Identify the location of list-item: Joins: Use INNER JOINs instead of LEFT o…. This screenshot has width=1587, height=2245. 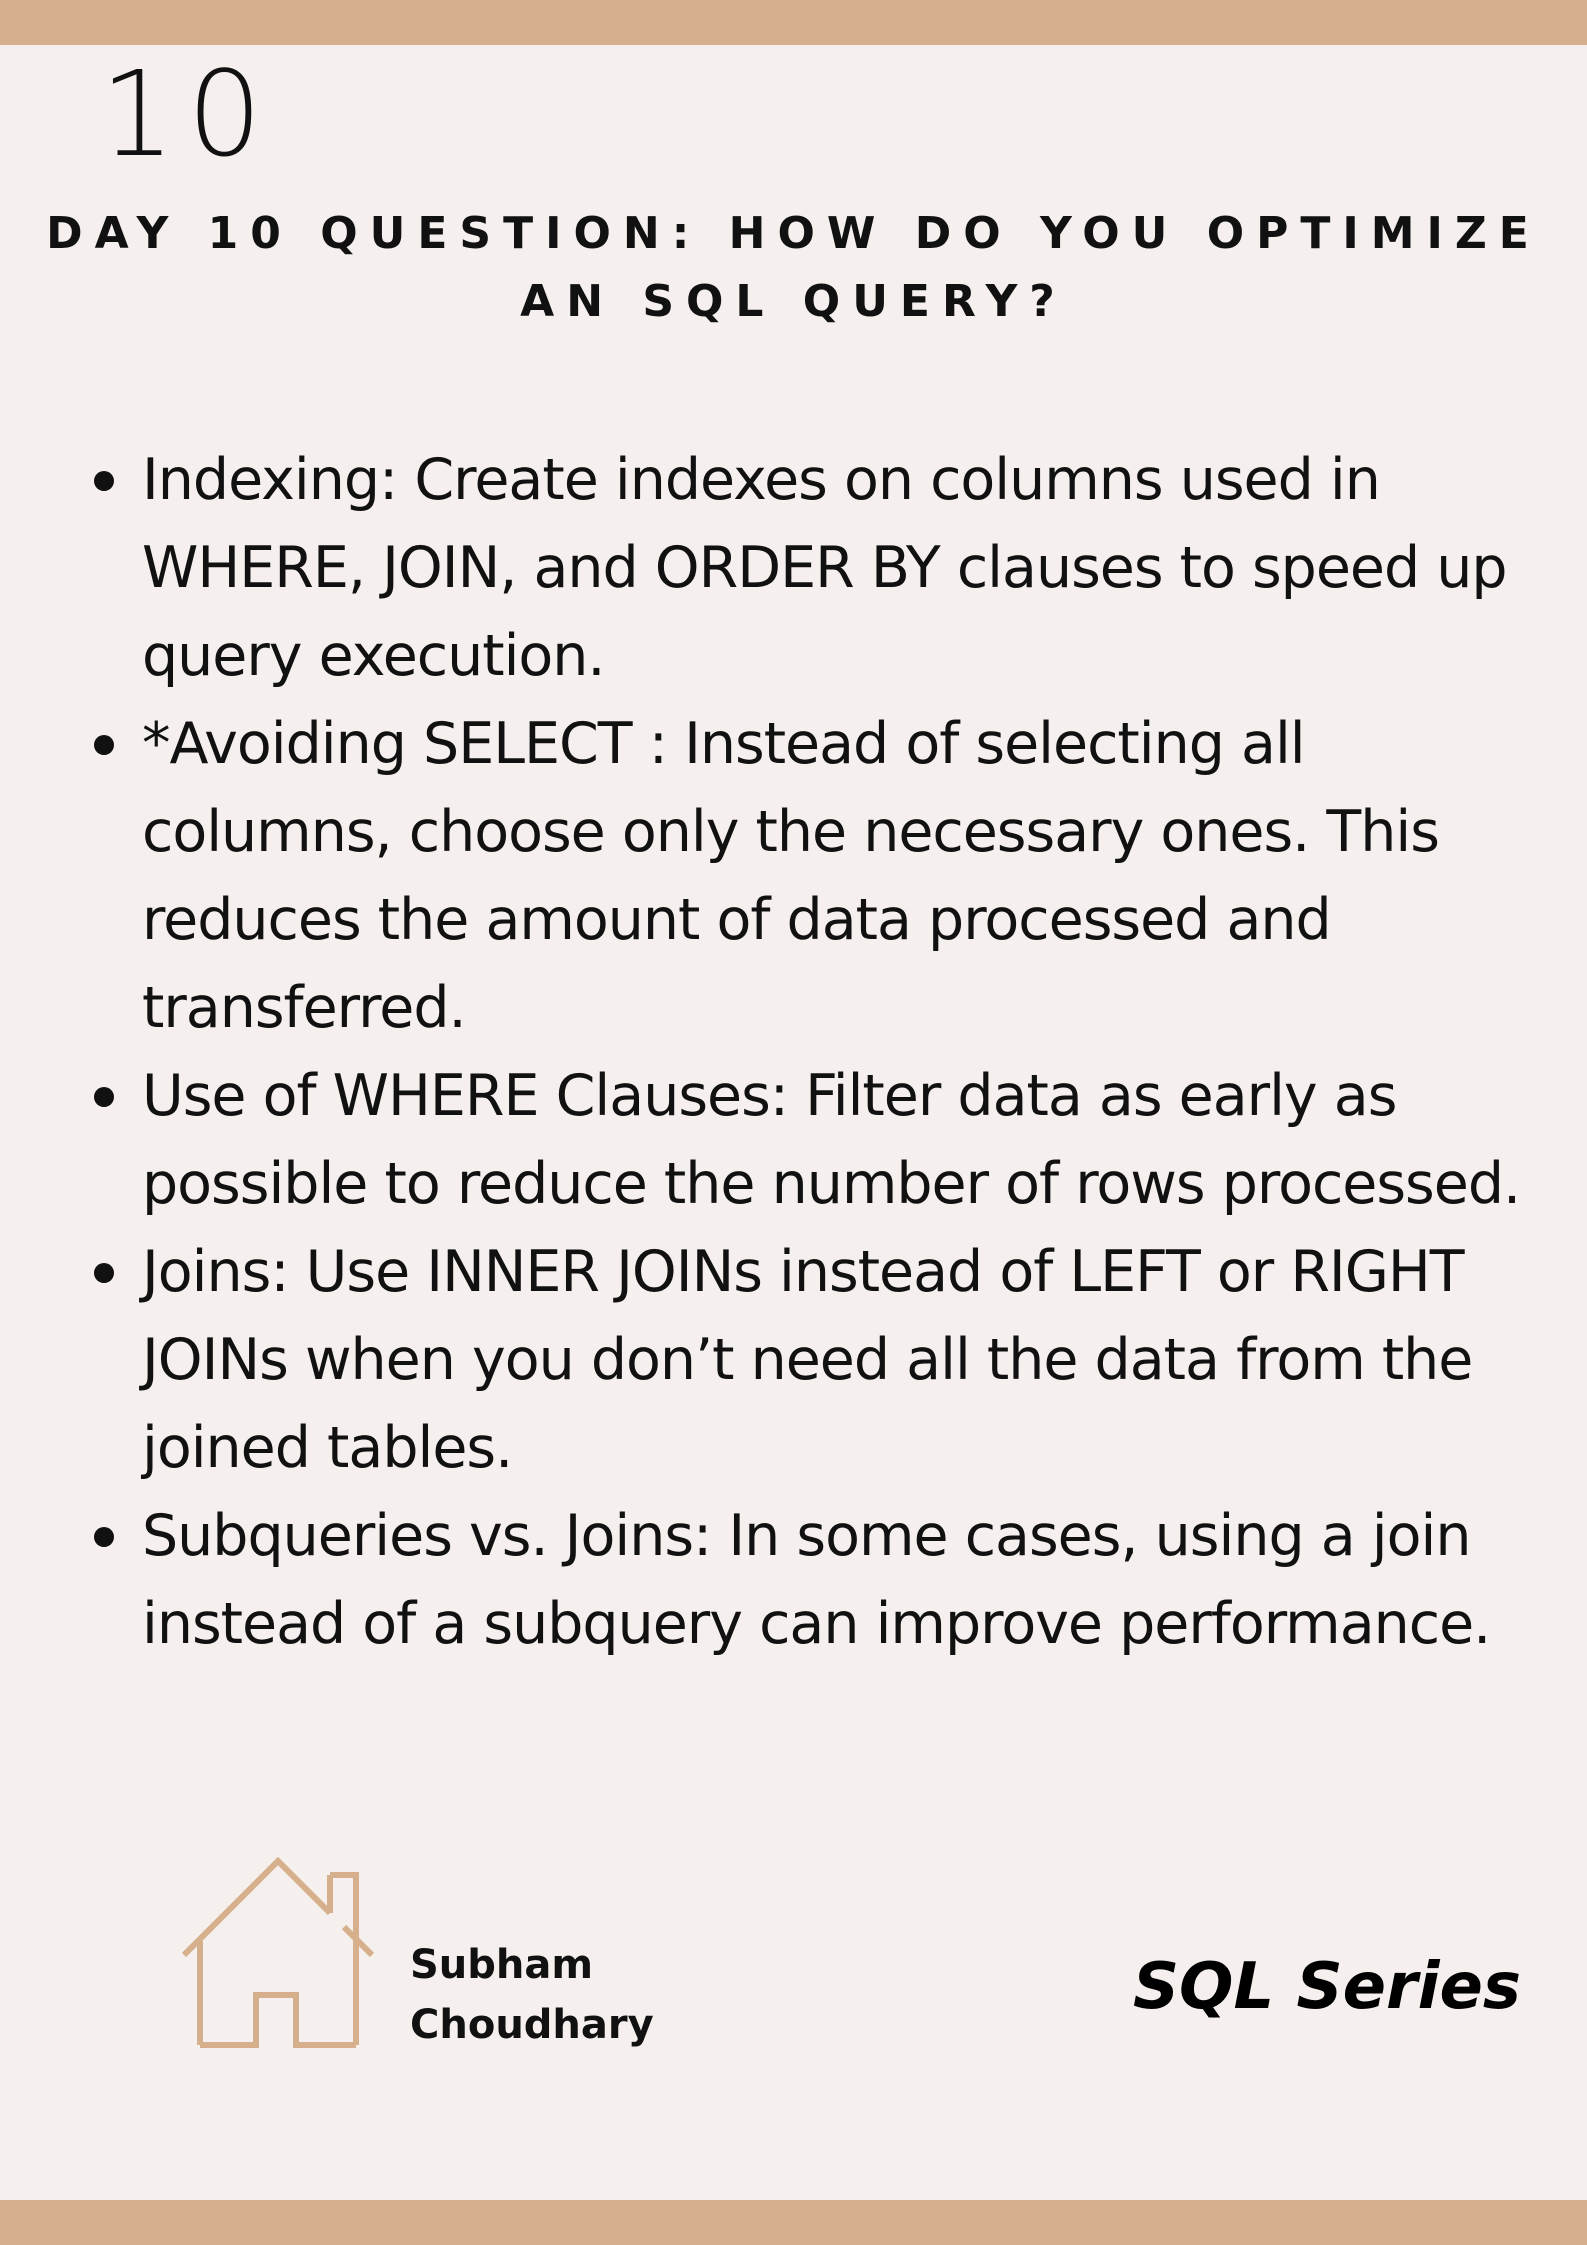
(830, 1360).